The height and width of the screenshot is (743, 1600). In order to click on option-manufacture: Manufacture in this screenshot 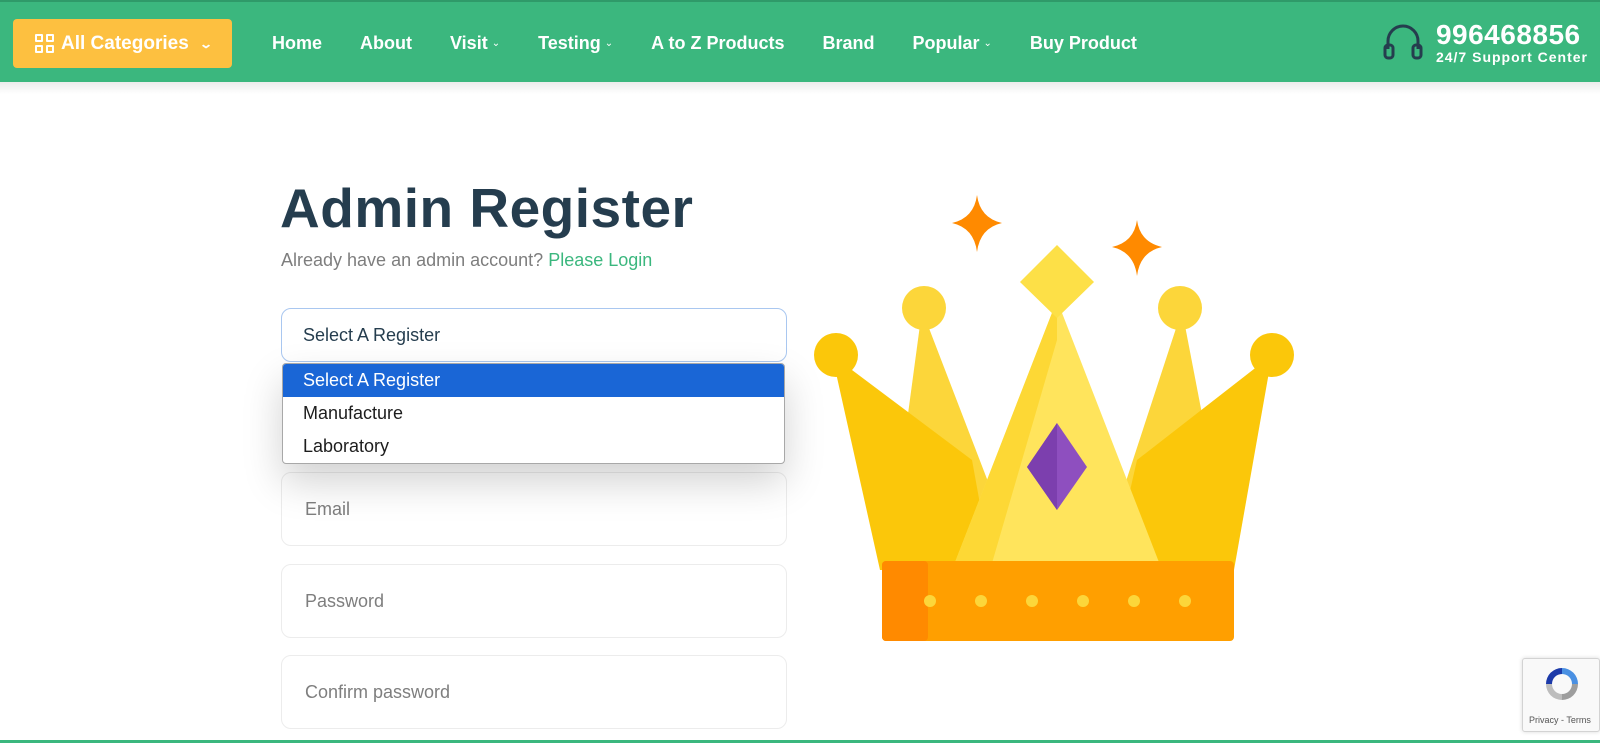, I will do `click(533, 413)`.